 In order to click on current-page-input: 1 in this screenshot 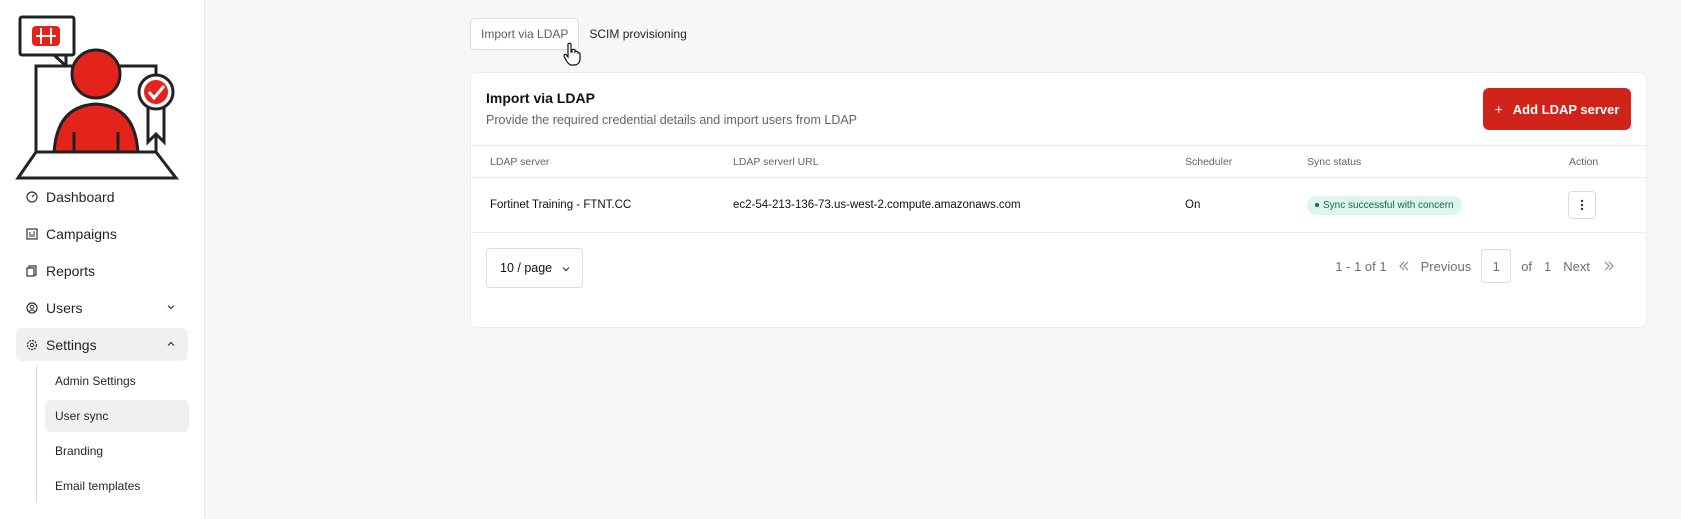, I will do `click(1496, 266)`.